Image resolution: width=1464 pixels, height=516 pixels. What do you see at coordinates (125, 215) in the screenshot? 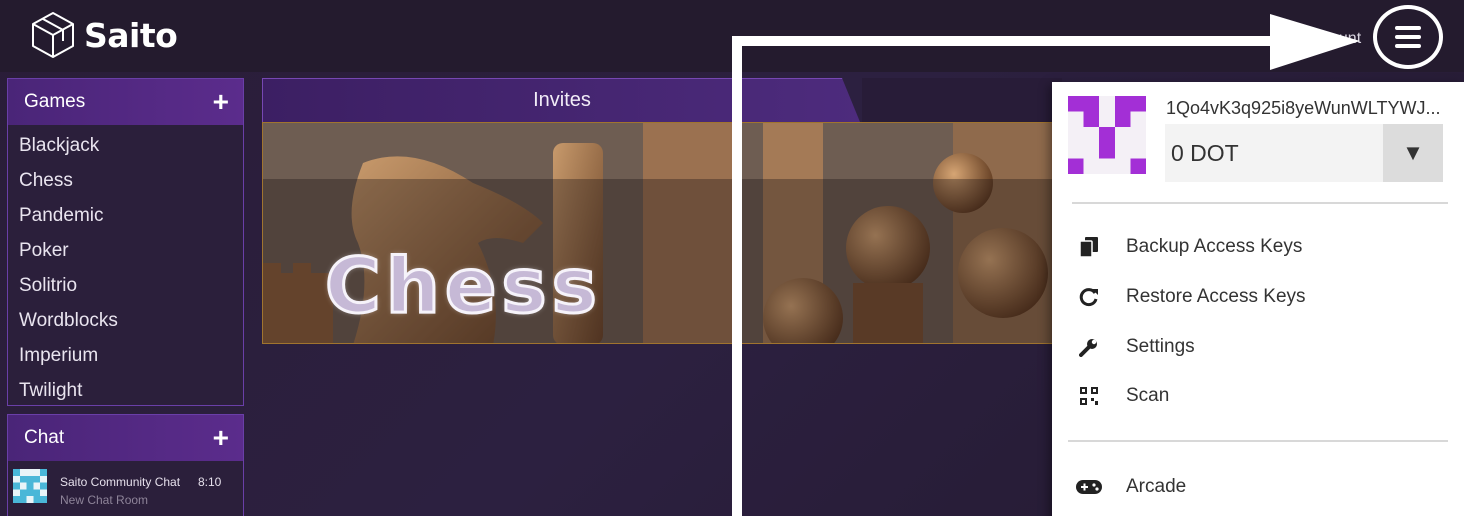
I see `game-item-pandemic: Pandemic` at bounding box center [125, 215].